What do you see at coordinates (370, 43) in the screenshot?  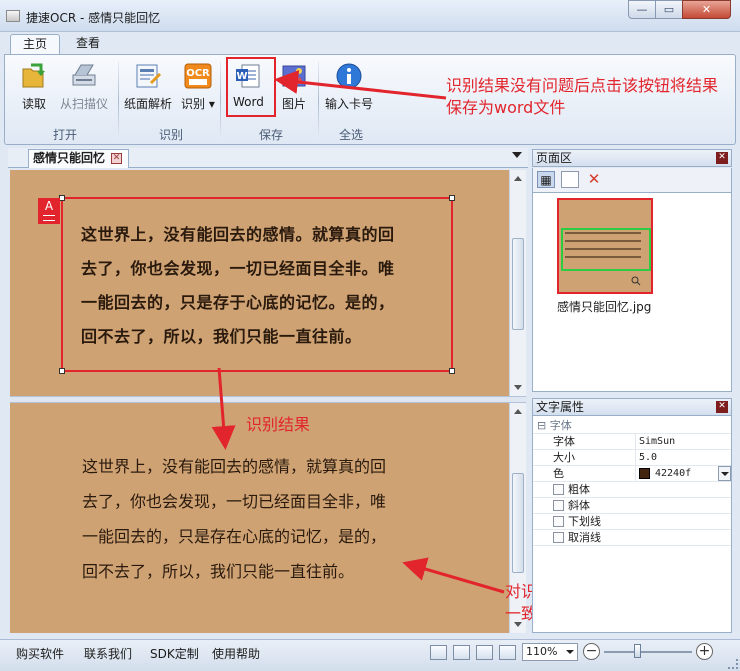 I see `ribbon-tabs: 主页 查看` at bounding box center [370, 43].